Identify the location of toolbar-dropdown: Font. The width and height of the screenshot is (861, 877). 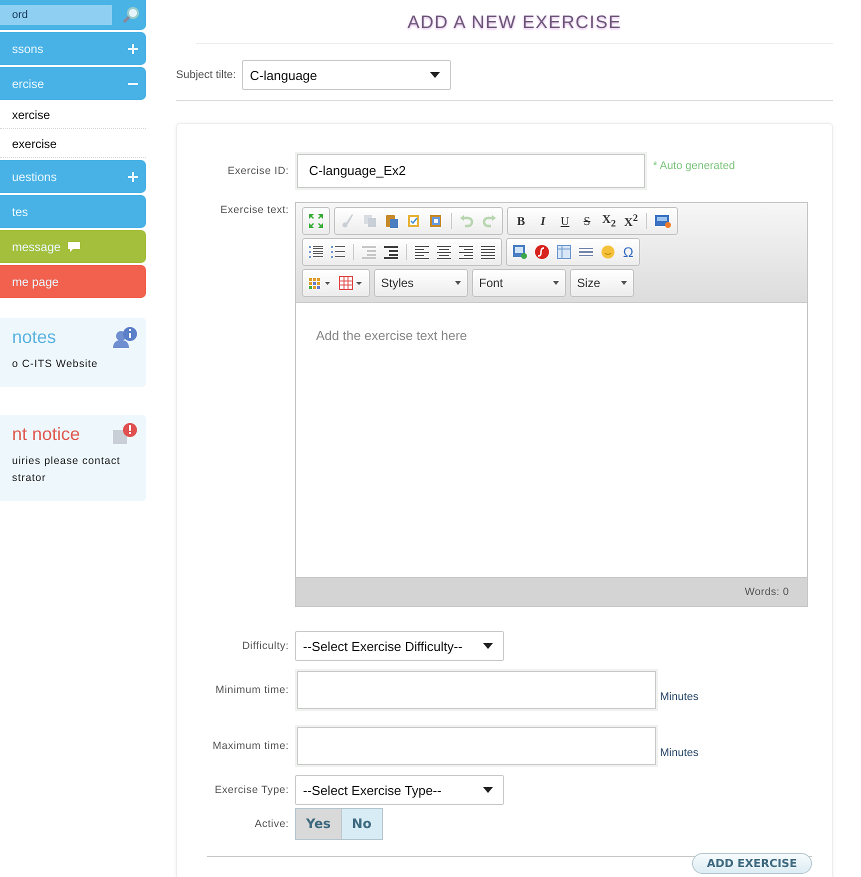
(519, 283).